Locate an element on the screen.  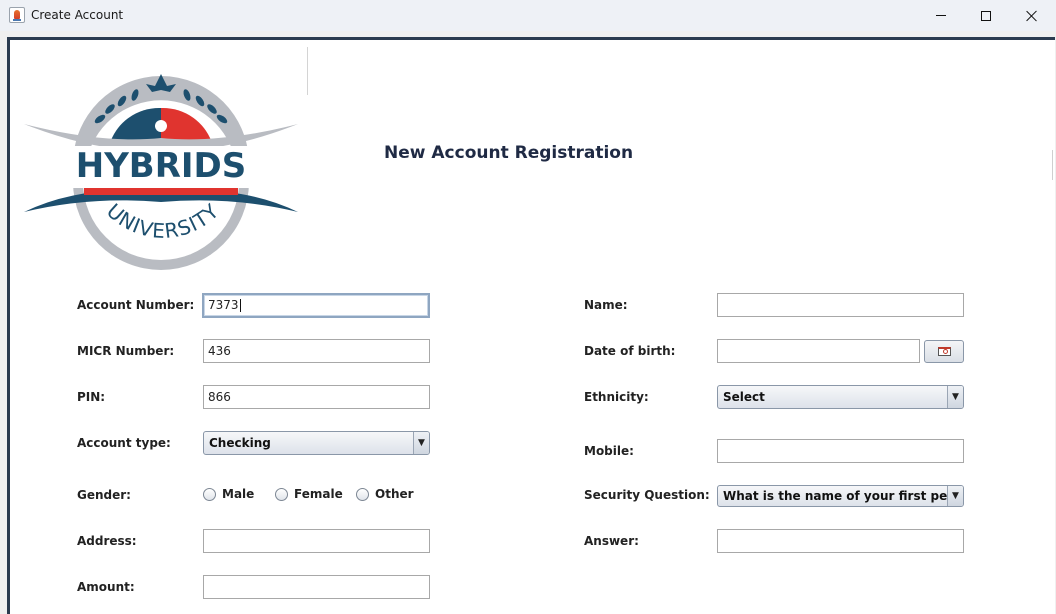
amount-label: Amount: is located at coordinates (106, 587).